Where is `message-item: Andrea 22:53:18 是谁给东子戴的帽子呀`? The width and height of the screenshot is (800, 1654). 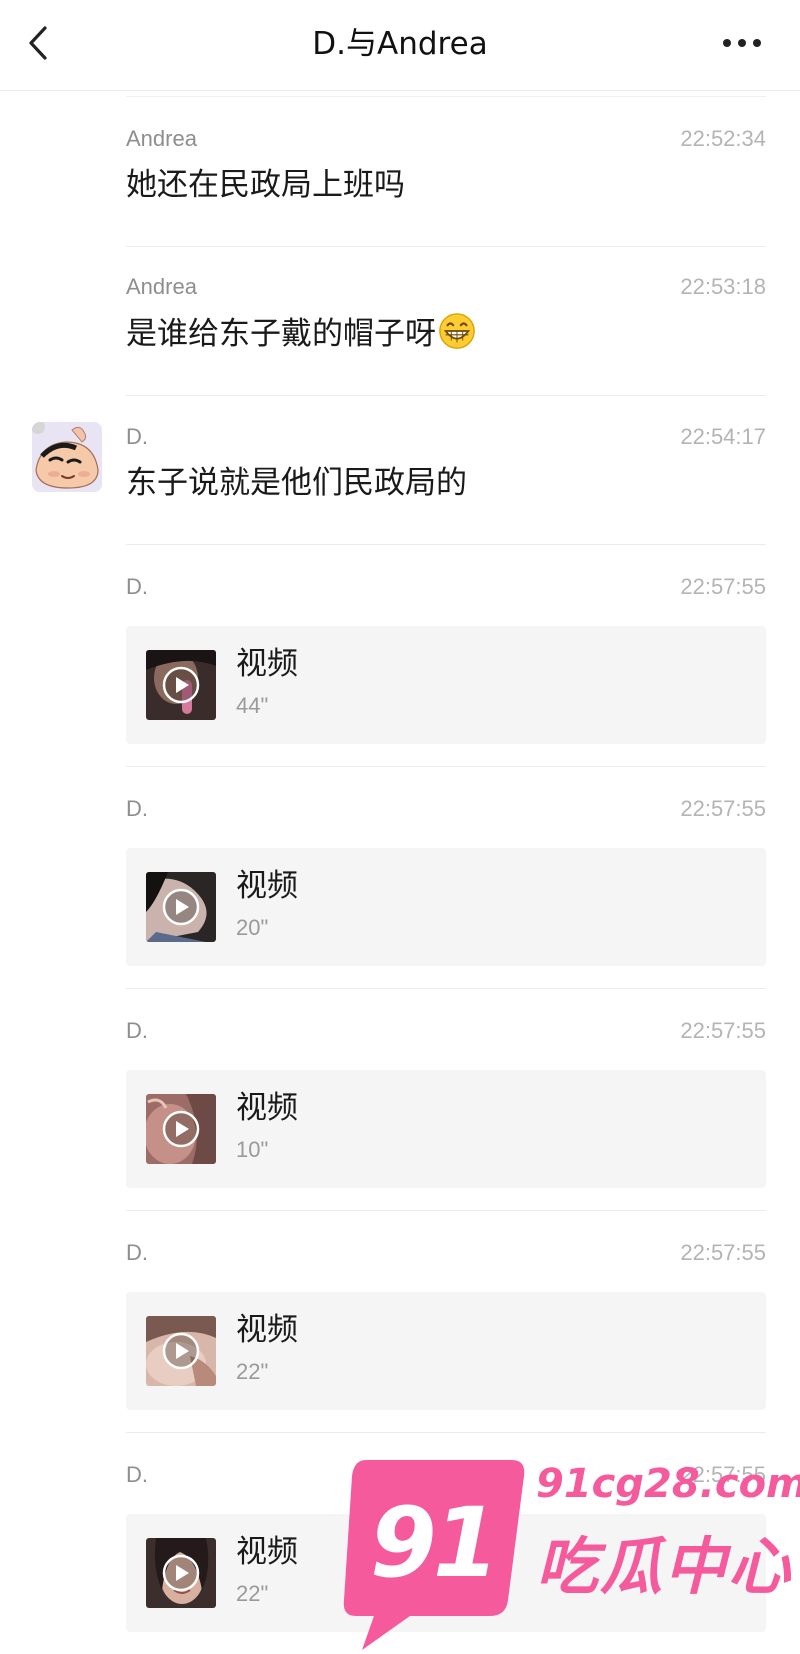 message-item: Andrea 22:53:18 是谁给东子戴的帽子呀 is located at coordinates (400, 324).